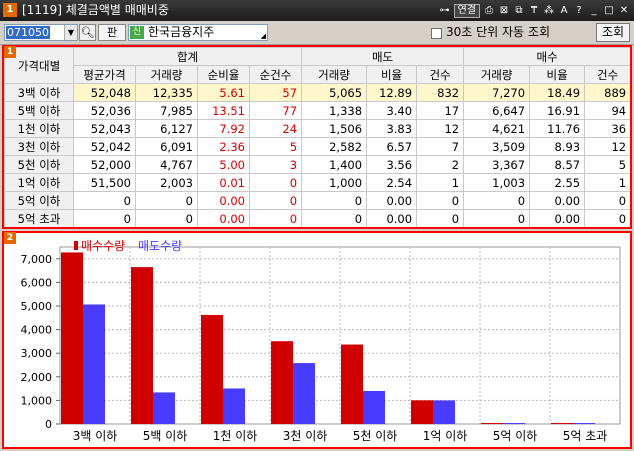  Describe the element at coordinates (579, 11) in the screenshot. I see `help-icon: ?` at that location.